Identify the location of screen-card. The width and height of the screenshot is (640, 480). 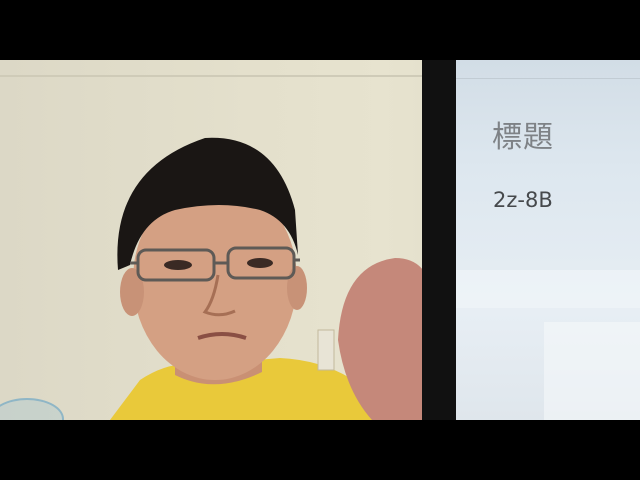
(592, 371).